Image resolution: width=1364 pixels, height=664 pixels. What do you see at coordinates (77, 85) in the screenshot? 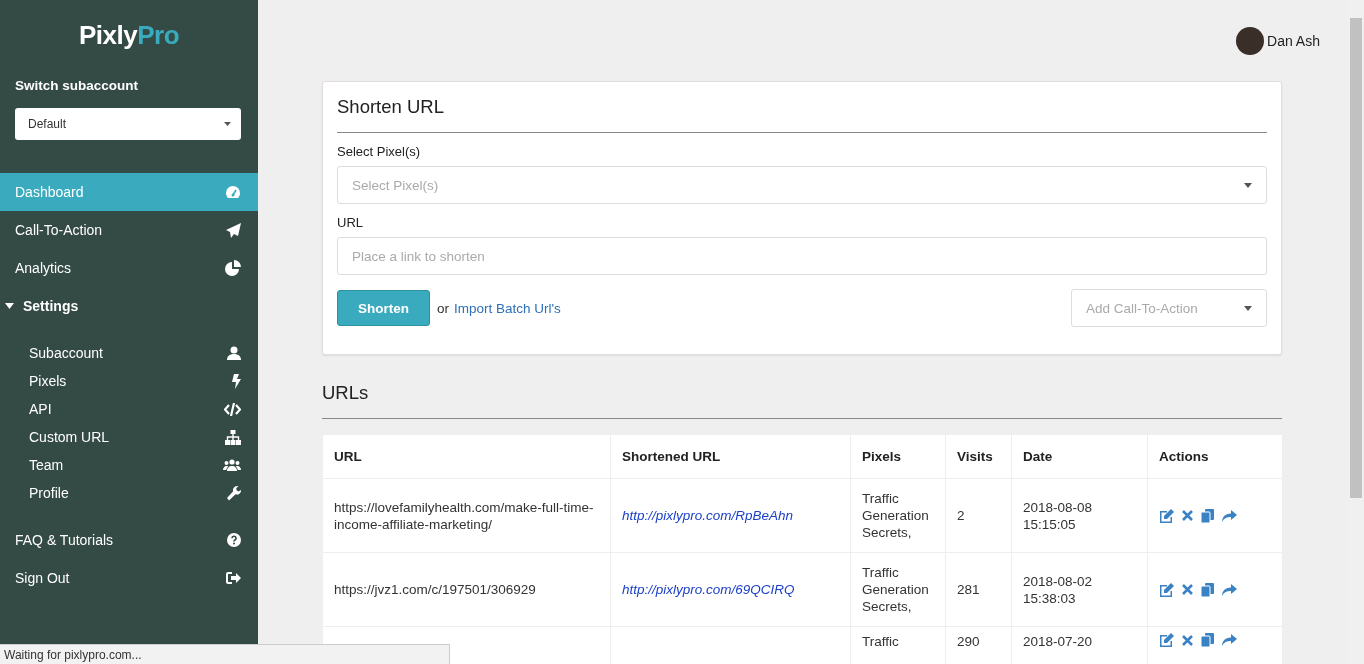
I see `subaccount-label: Switch subaccount` at bounding box center [77, 85].